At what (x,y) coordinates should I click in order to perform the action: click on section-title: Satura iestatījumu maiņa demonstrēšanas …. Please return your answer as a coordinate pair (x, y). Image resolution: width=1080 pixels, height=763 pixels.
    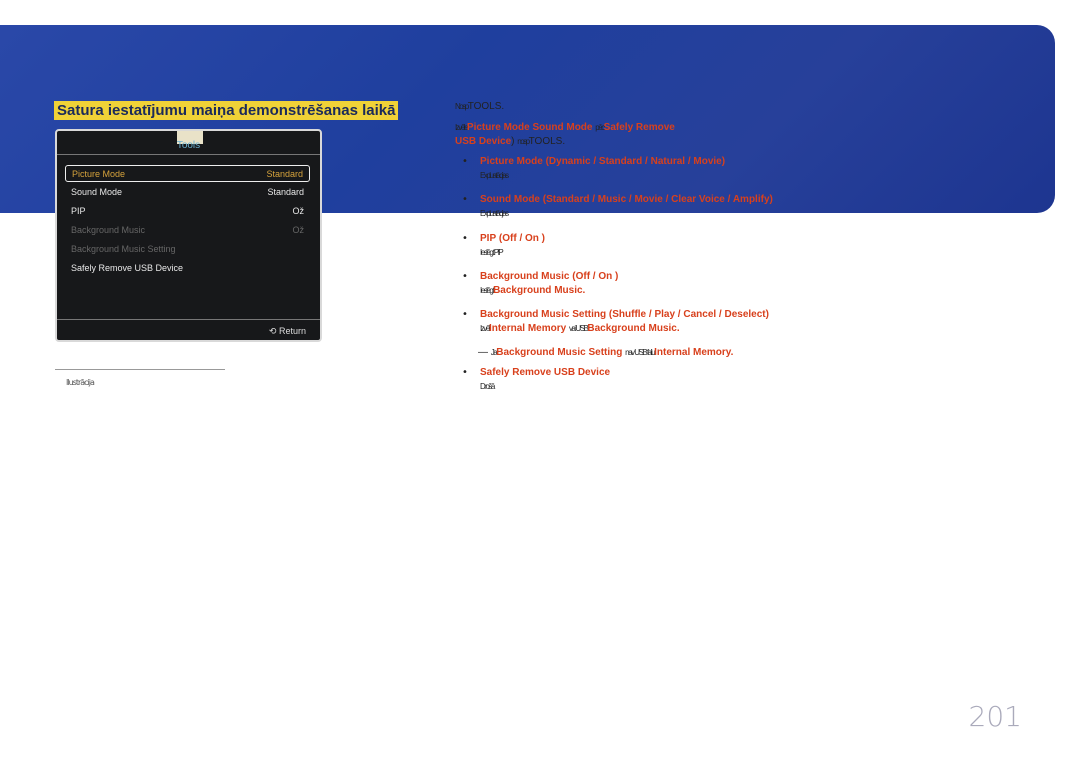
    Looking at the image, I should click on (226, 110).